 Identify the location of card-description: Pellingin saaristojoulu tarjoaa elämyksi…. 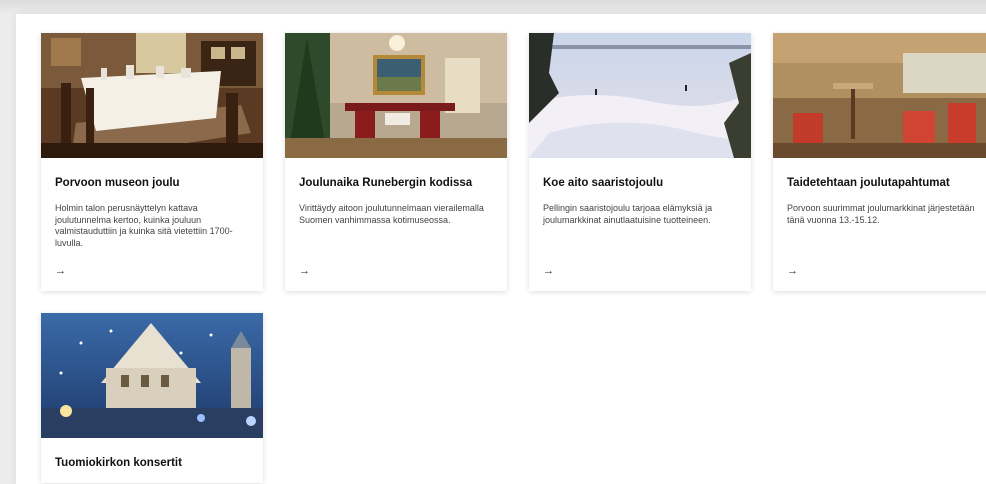
(628, 214).